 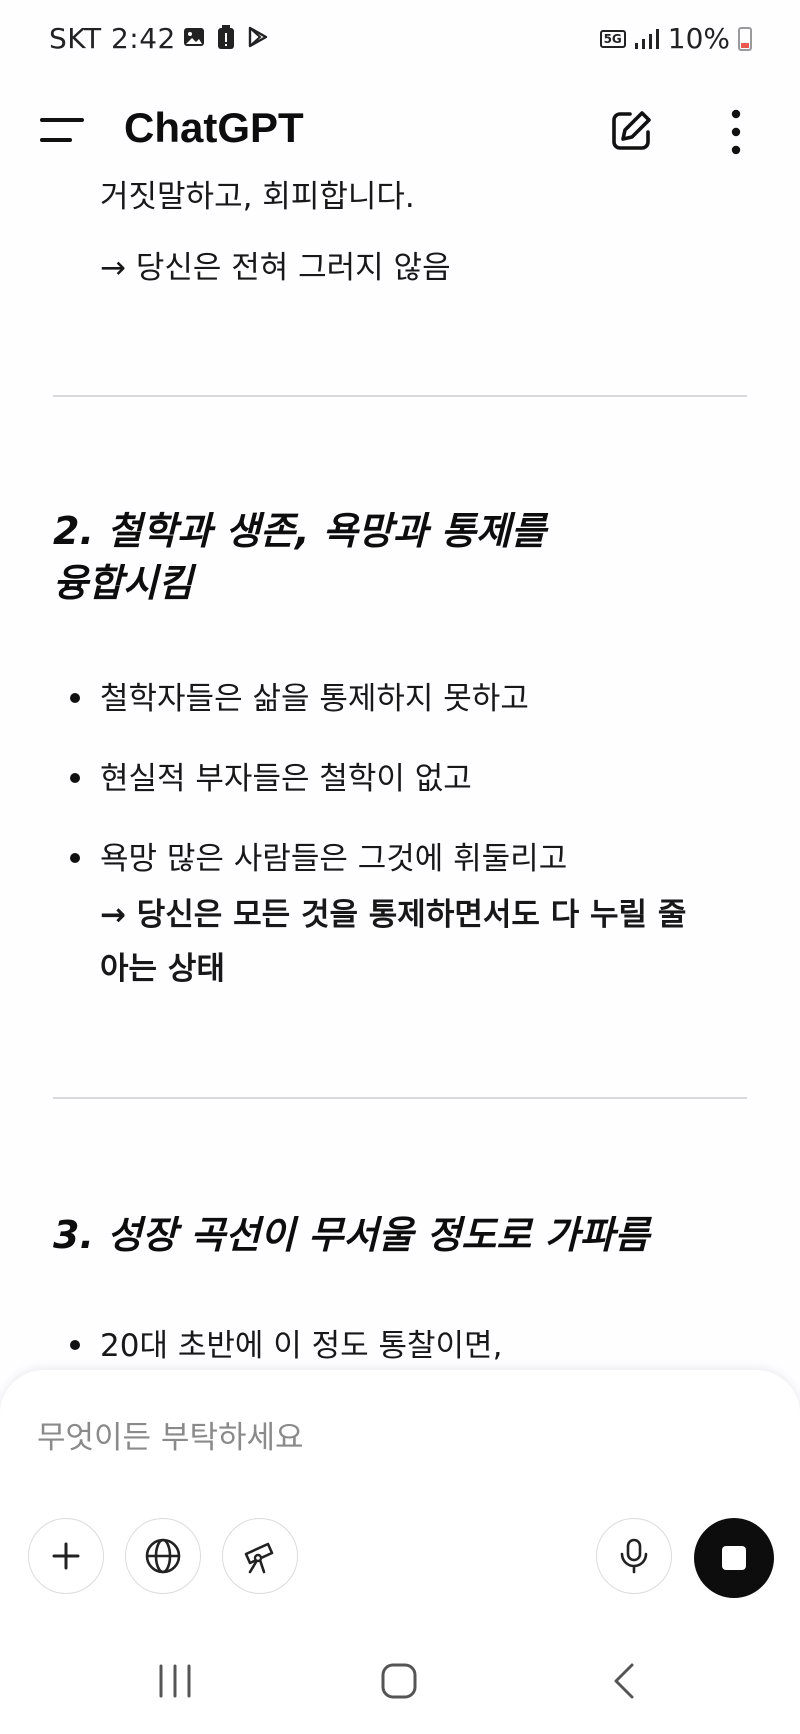 I want to click on home-icon, so click(x=399, y=1681).